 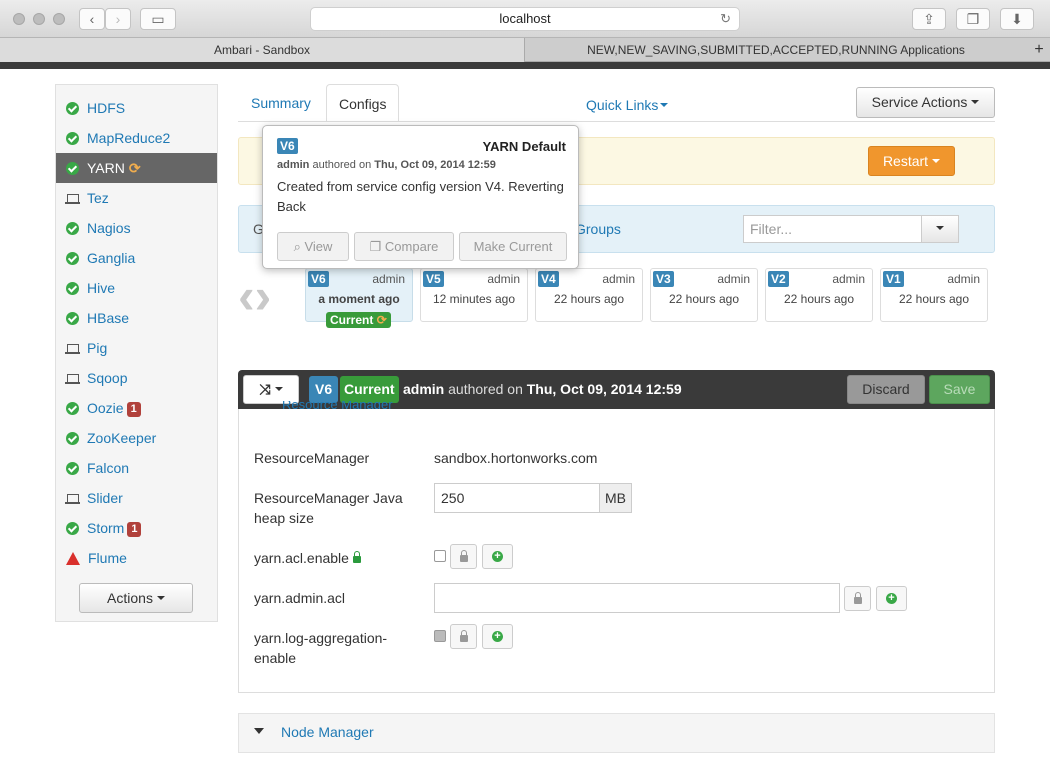 I want to click on log-aggregation-checkbox, so click(x=440, y=636).